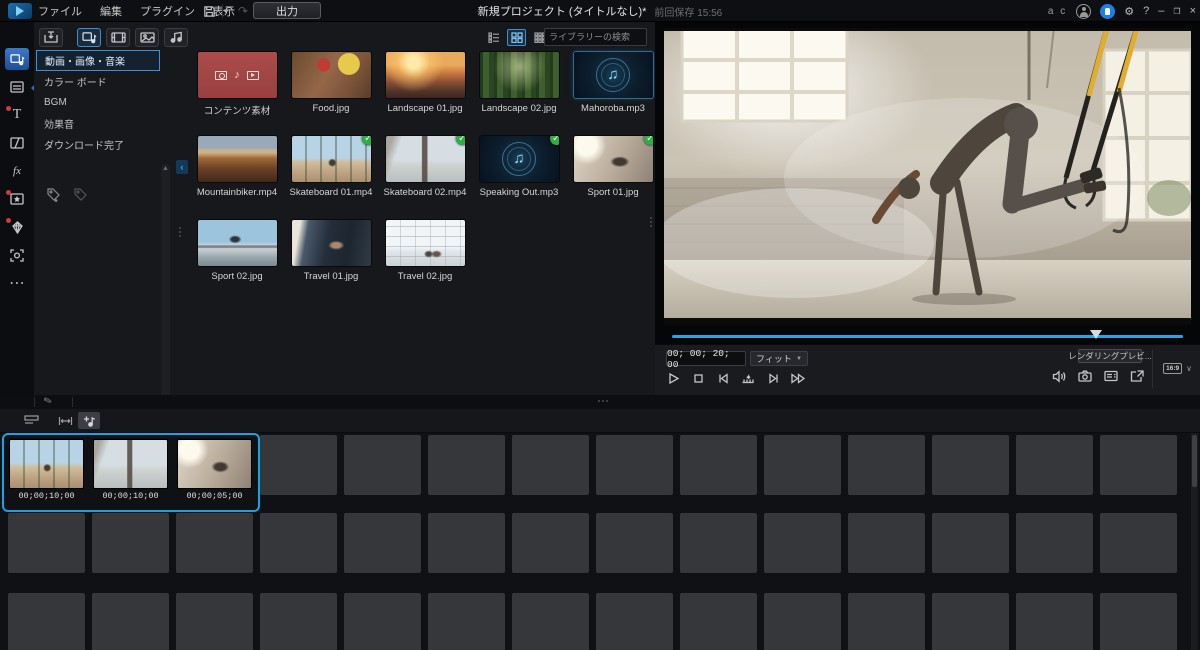 The image size is (1200, 650). What do you see at coordinates (98, 81) in the screenshot?
I see `folder-item-1: カラー ボード` at bounding box center [98, 81].